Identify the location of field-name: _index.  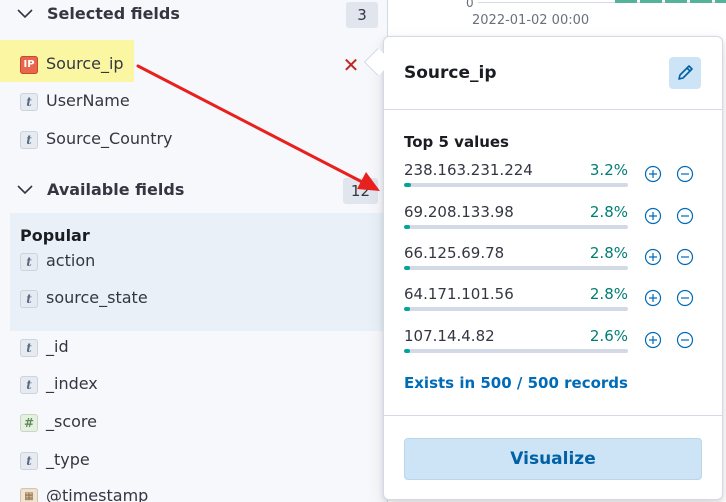
(72, 383).